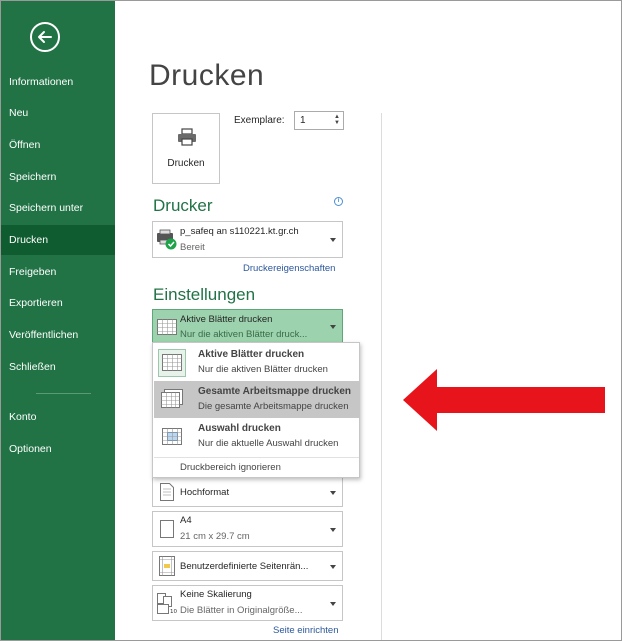 The width and height of the screenshot is (622, 641). I want to click on sidebar-item-freigeben: Freigeben, so click(58, 272).